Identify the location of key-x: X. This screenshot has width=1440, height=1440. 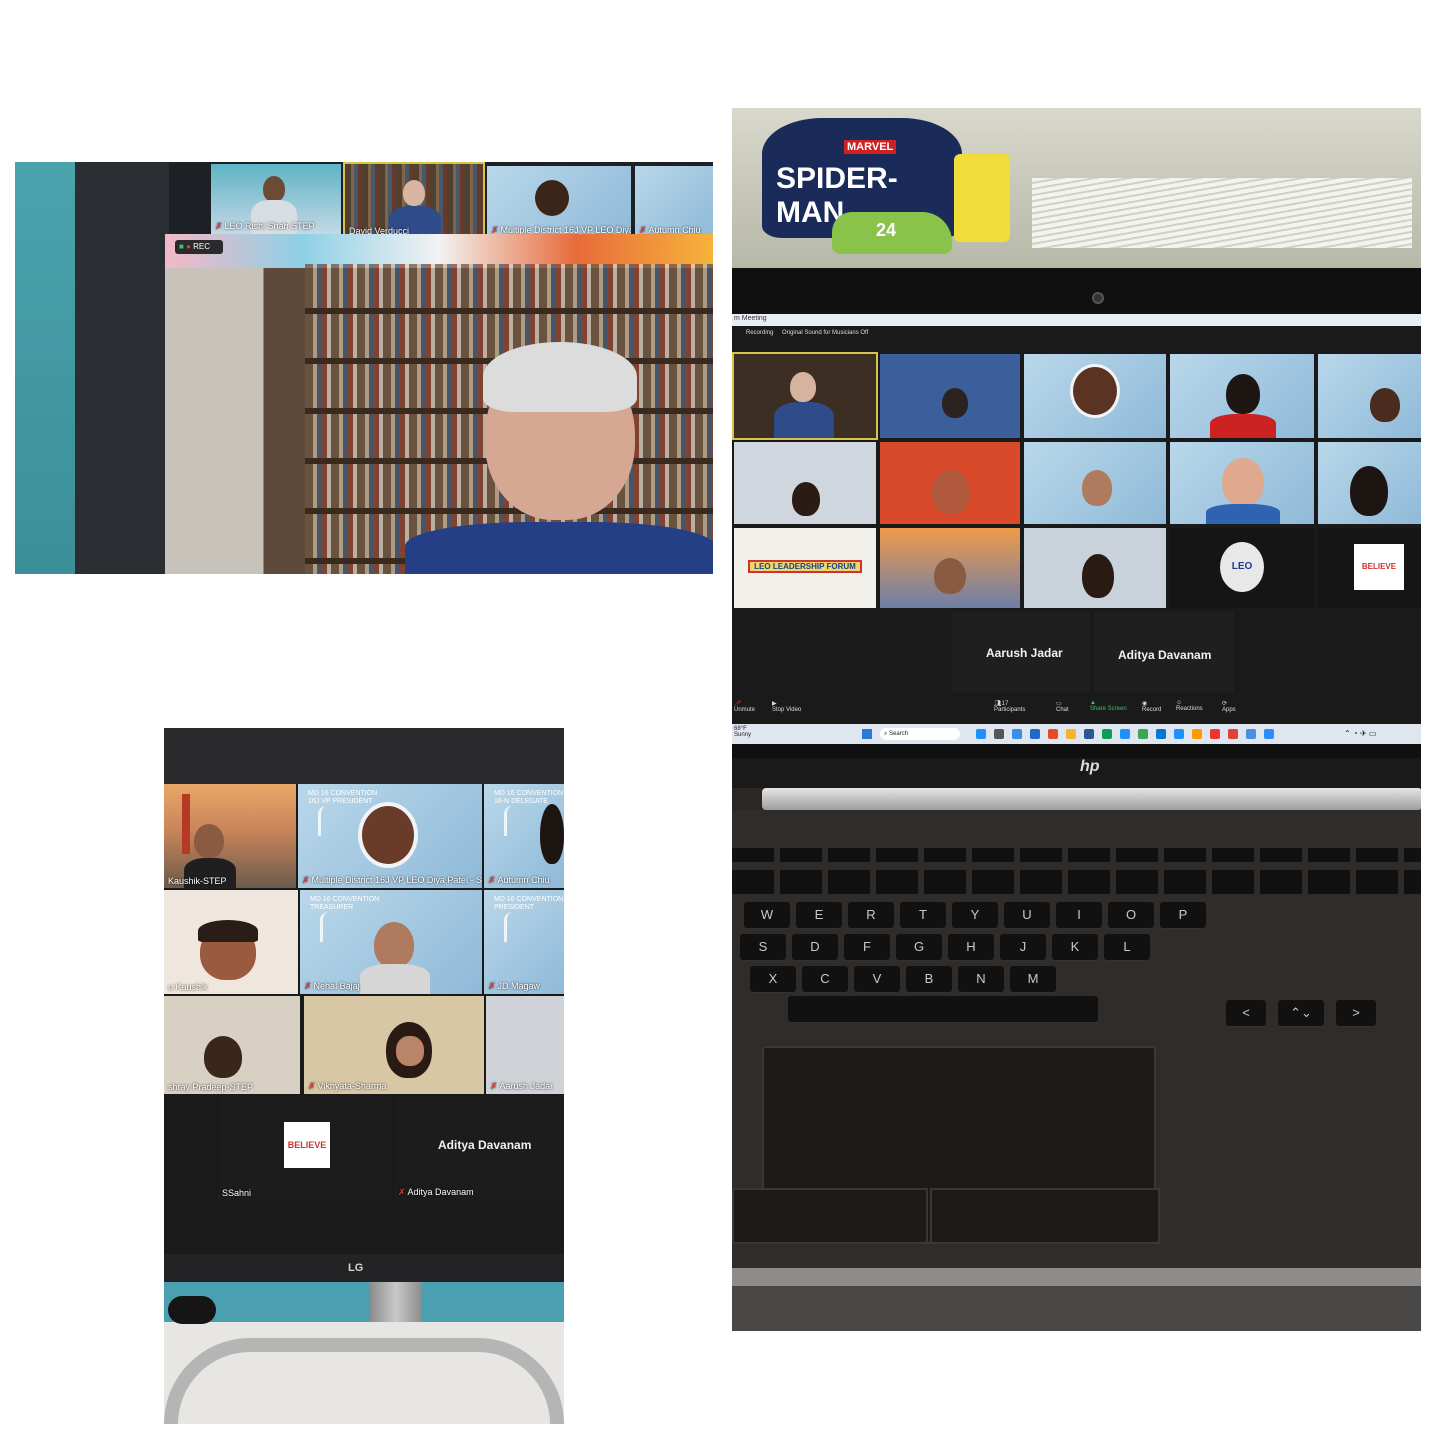
(773, 979).